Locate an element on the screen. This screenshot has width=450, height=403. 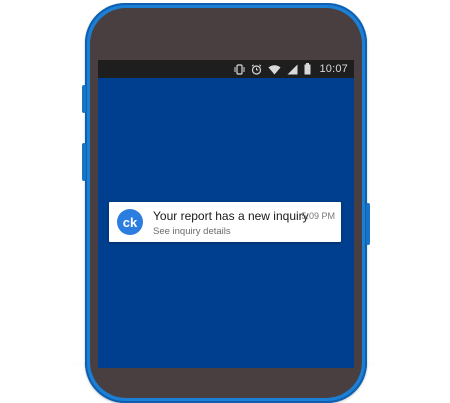
status-icons: 10:07 is located at coordinates (291, 69).